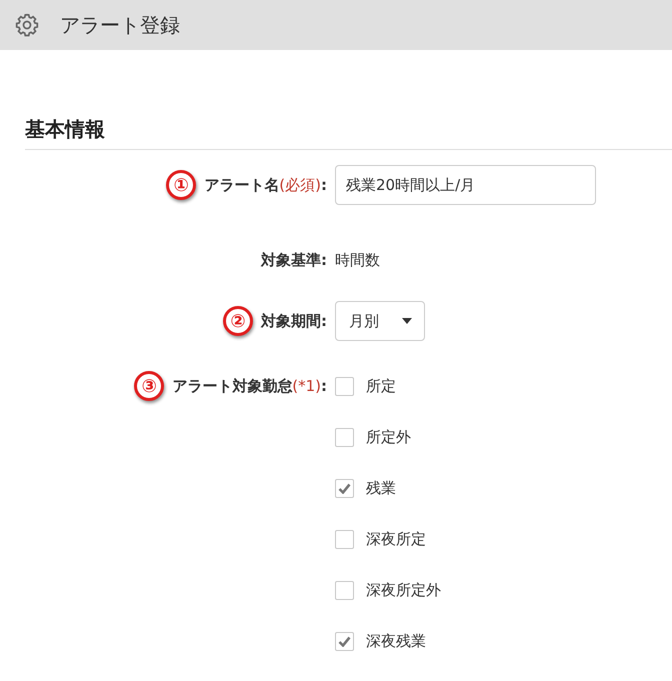  Describe the element at coordinates (181, 185) in the screenshot. I see `step-marker: ①` at that location.